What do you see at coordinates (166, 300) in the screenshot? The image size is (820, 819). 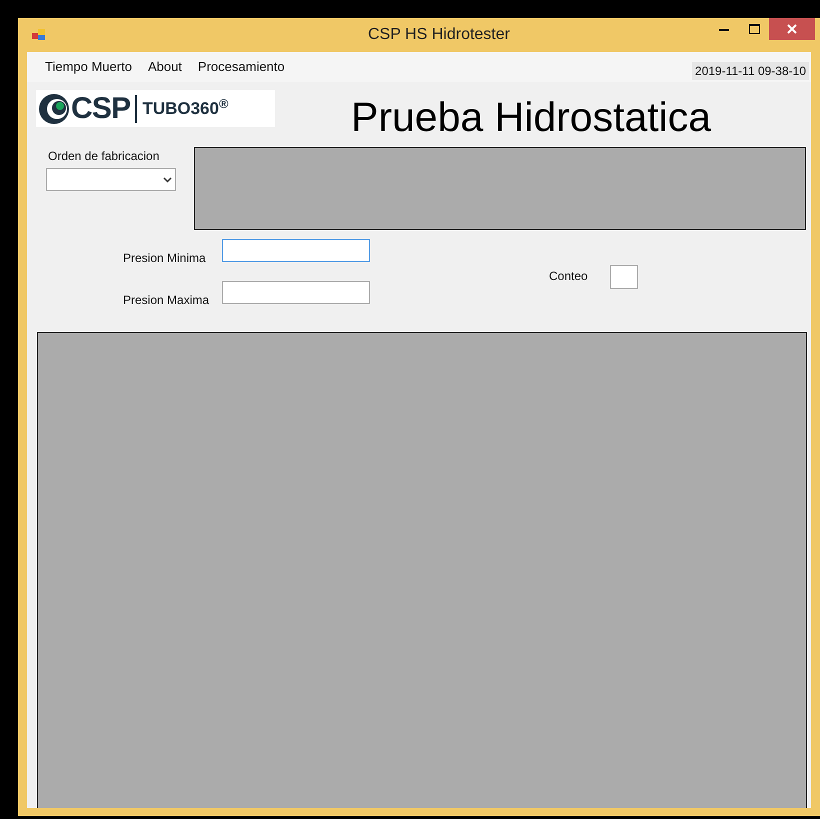 I see `field-label: Presion Maxima` at bounding box center [166, 300].